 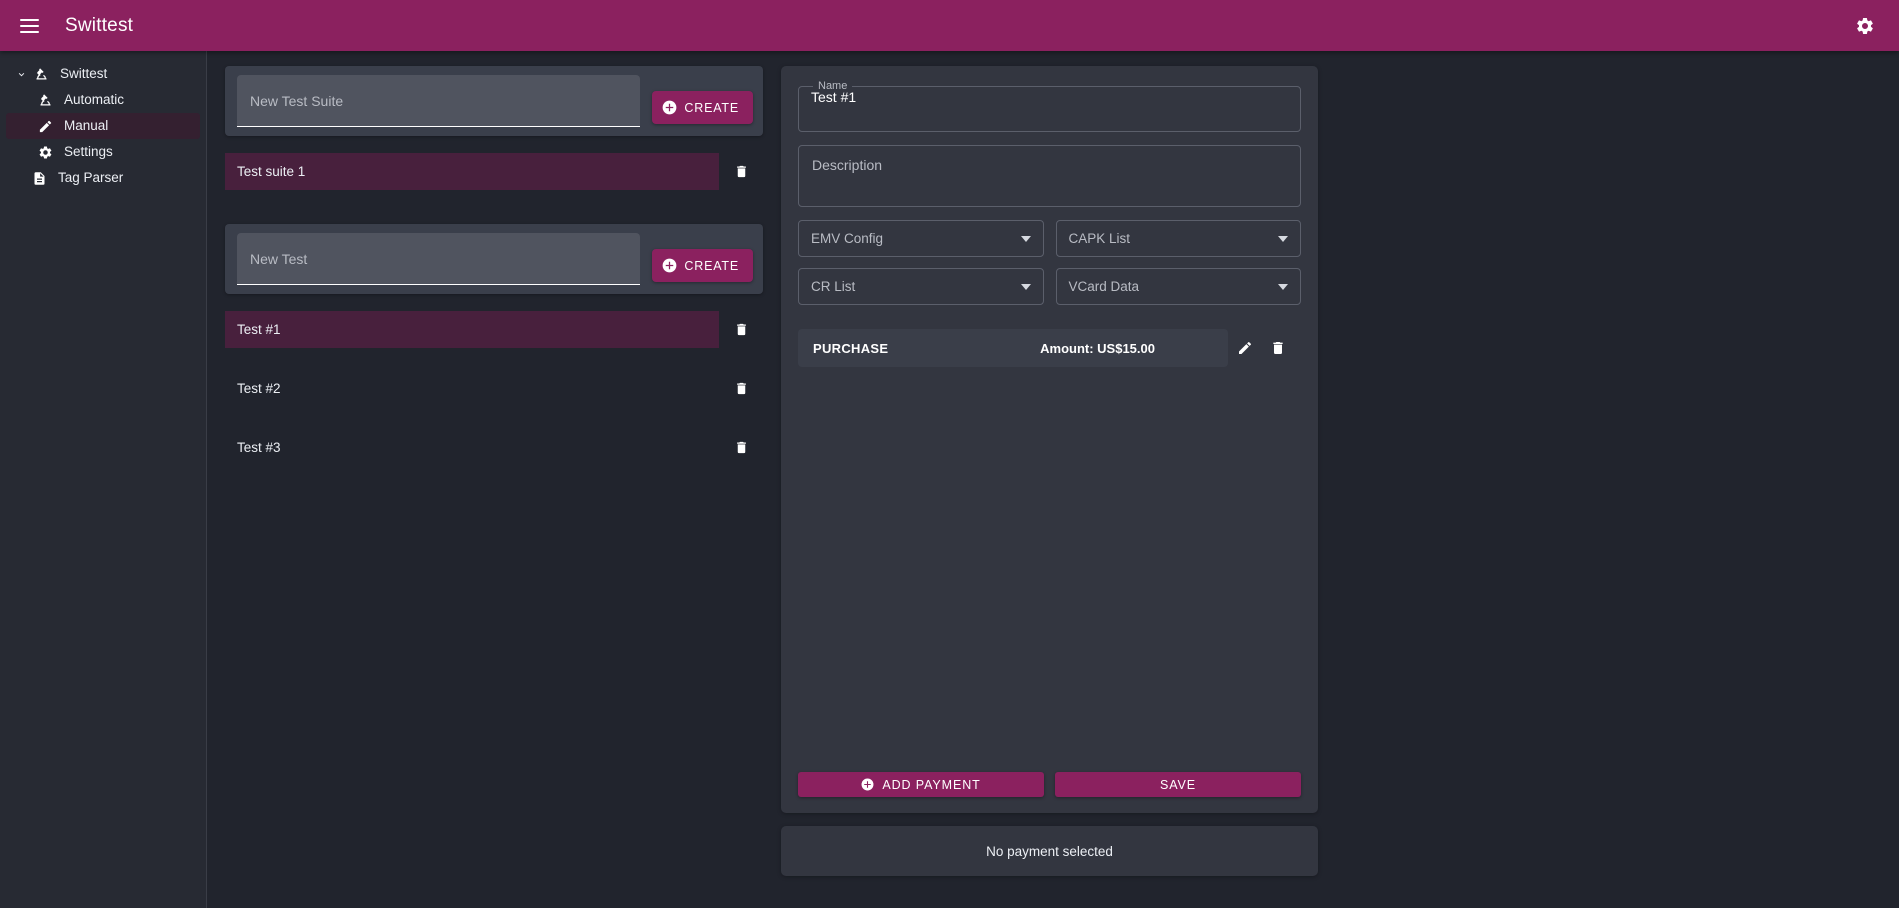 I want to click on test-list-item: Test #1, so click(x=494, y=329).